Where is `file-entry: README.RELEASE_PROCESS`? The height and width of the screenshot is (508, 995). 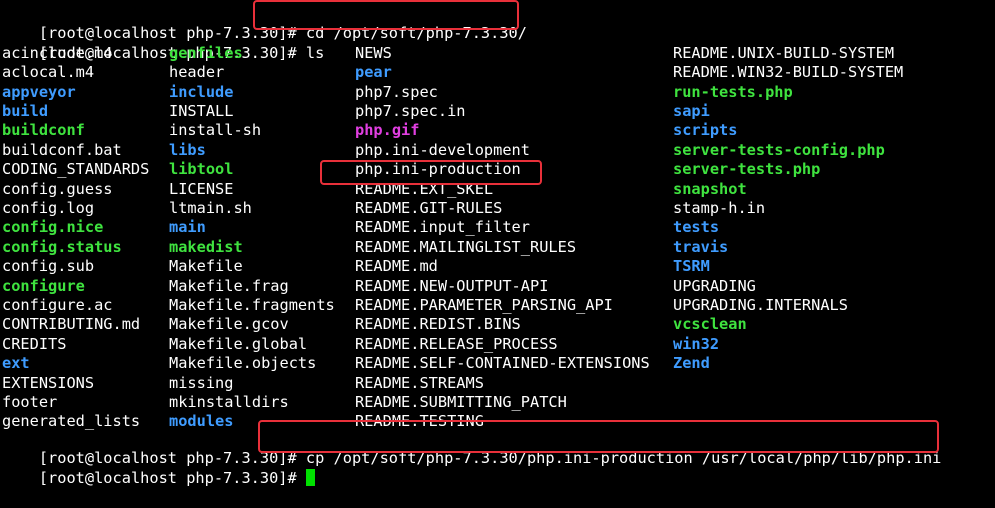
file-entry: README.RELEASE_PROCESS is located at coordinates (456, 343).